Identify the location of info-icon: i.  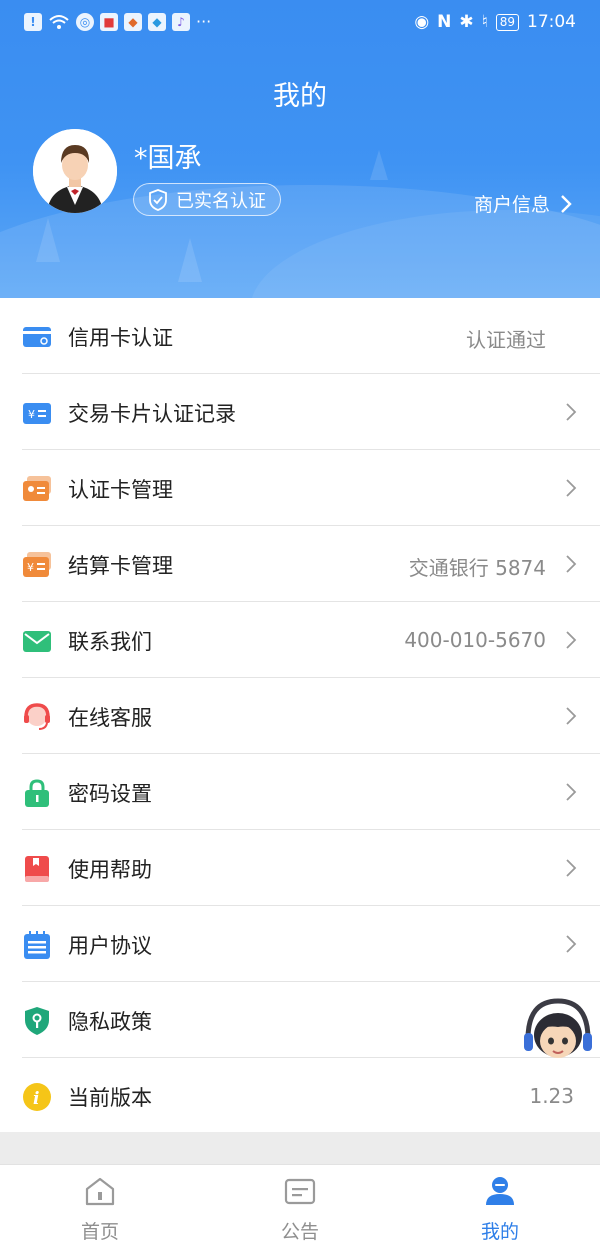
(37, 1097).